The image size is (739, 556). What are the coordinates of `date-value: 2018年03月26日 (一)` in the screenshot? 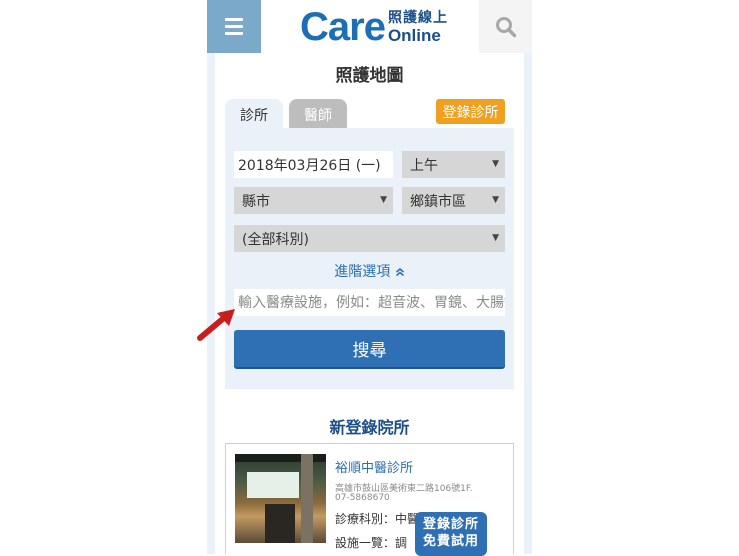 It's located at (309, 165).